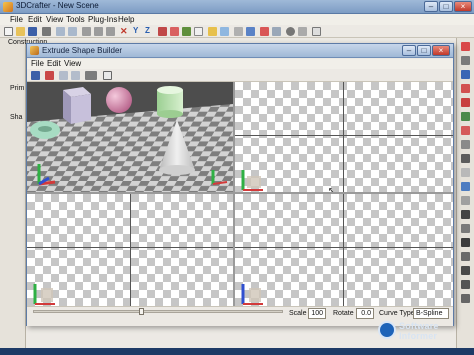 The image size is (474, 355). I want to click on tool-layer-icon, so click(465, 242).